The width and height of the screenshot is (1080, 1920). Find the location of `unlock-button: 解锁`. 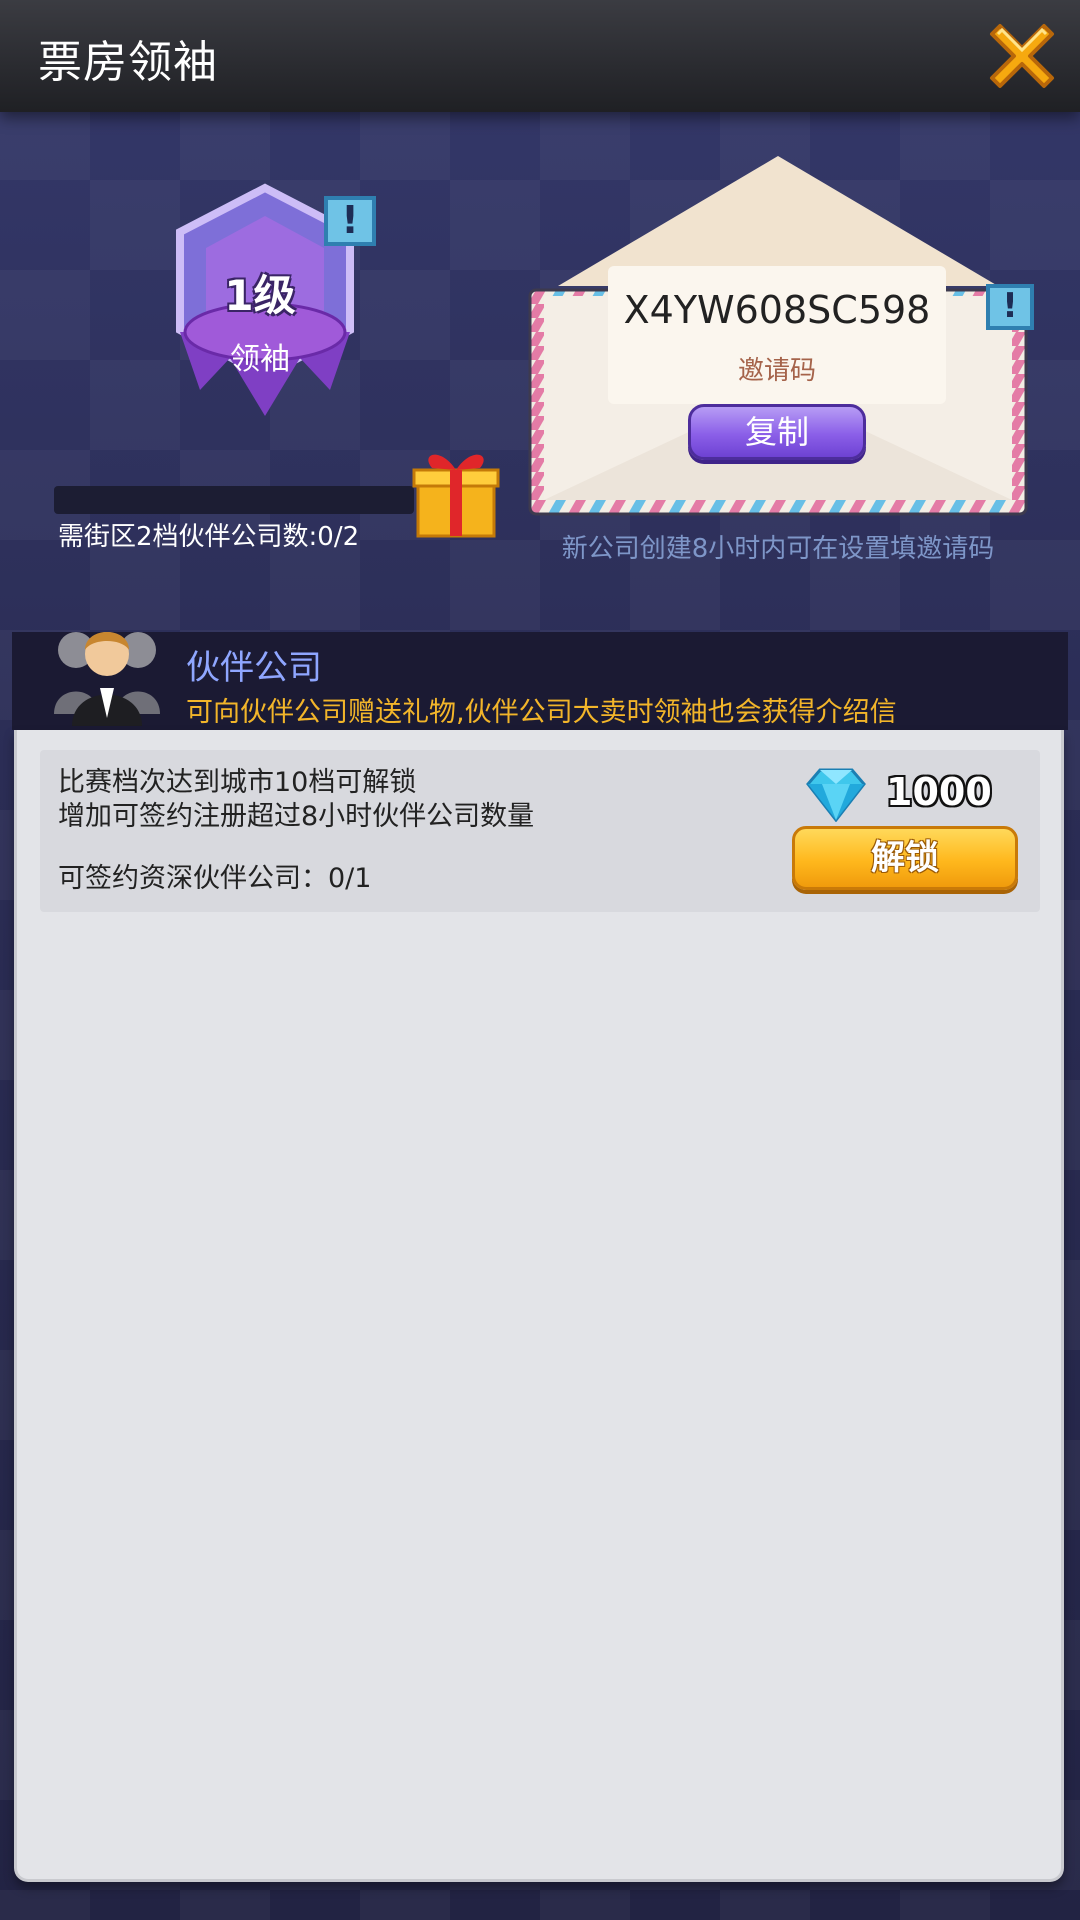

unlock-button: 解锁 is located at coordinates (905, 858).